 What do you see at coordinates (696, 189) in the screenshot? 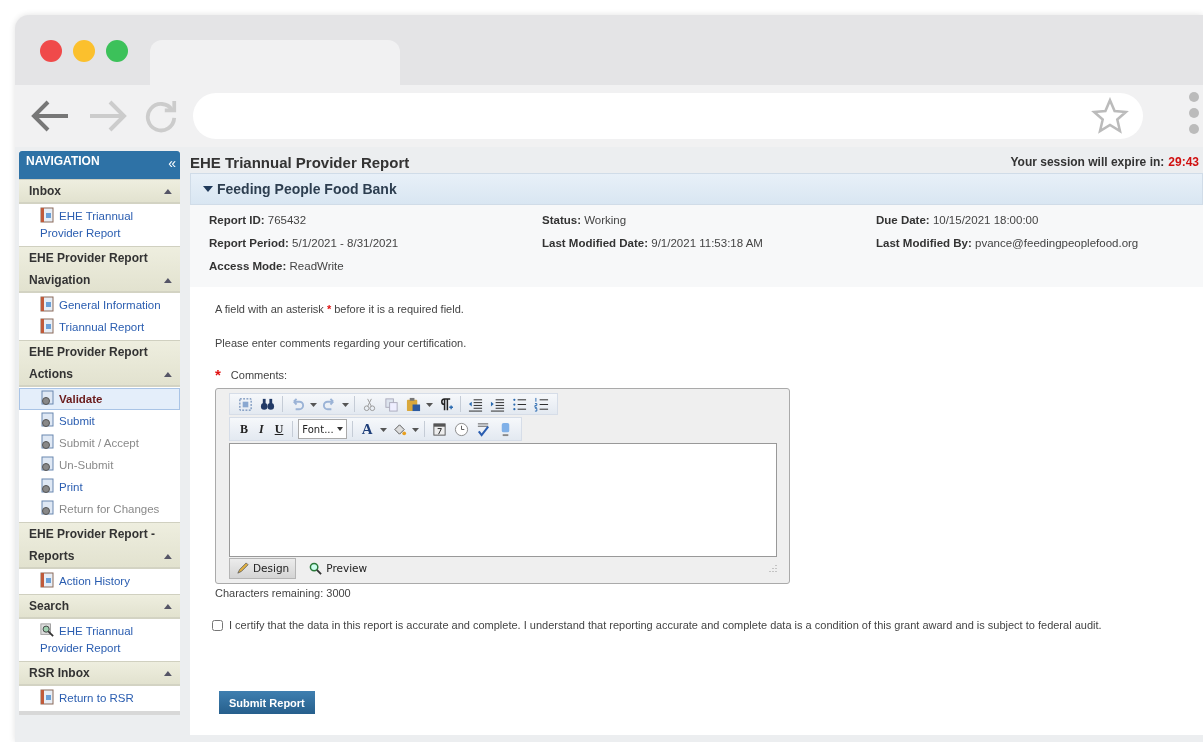
I see `panel-header: Feeding People Food Bank` at bounding box center [696, 189].